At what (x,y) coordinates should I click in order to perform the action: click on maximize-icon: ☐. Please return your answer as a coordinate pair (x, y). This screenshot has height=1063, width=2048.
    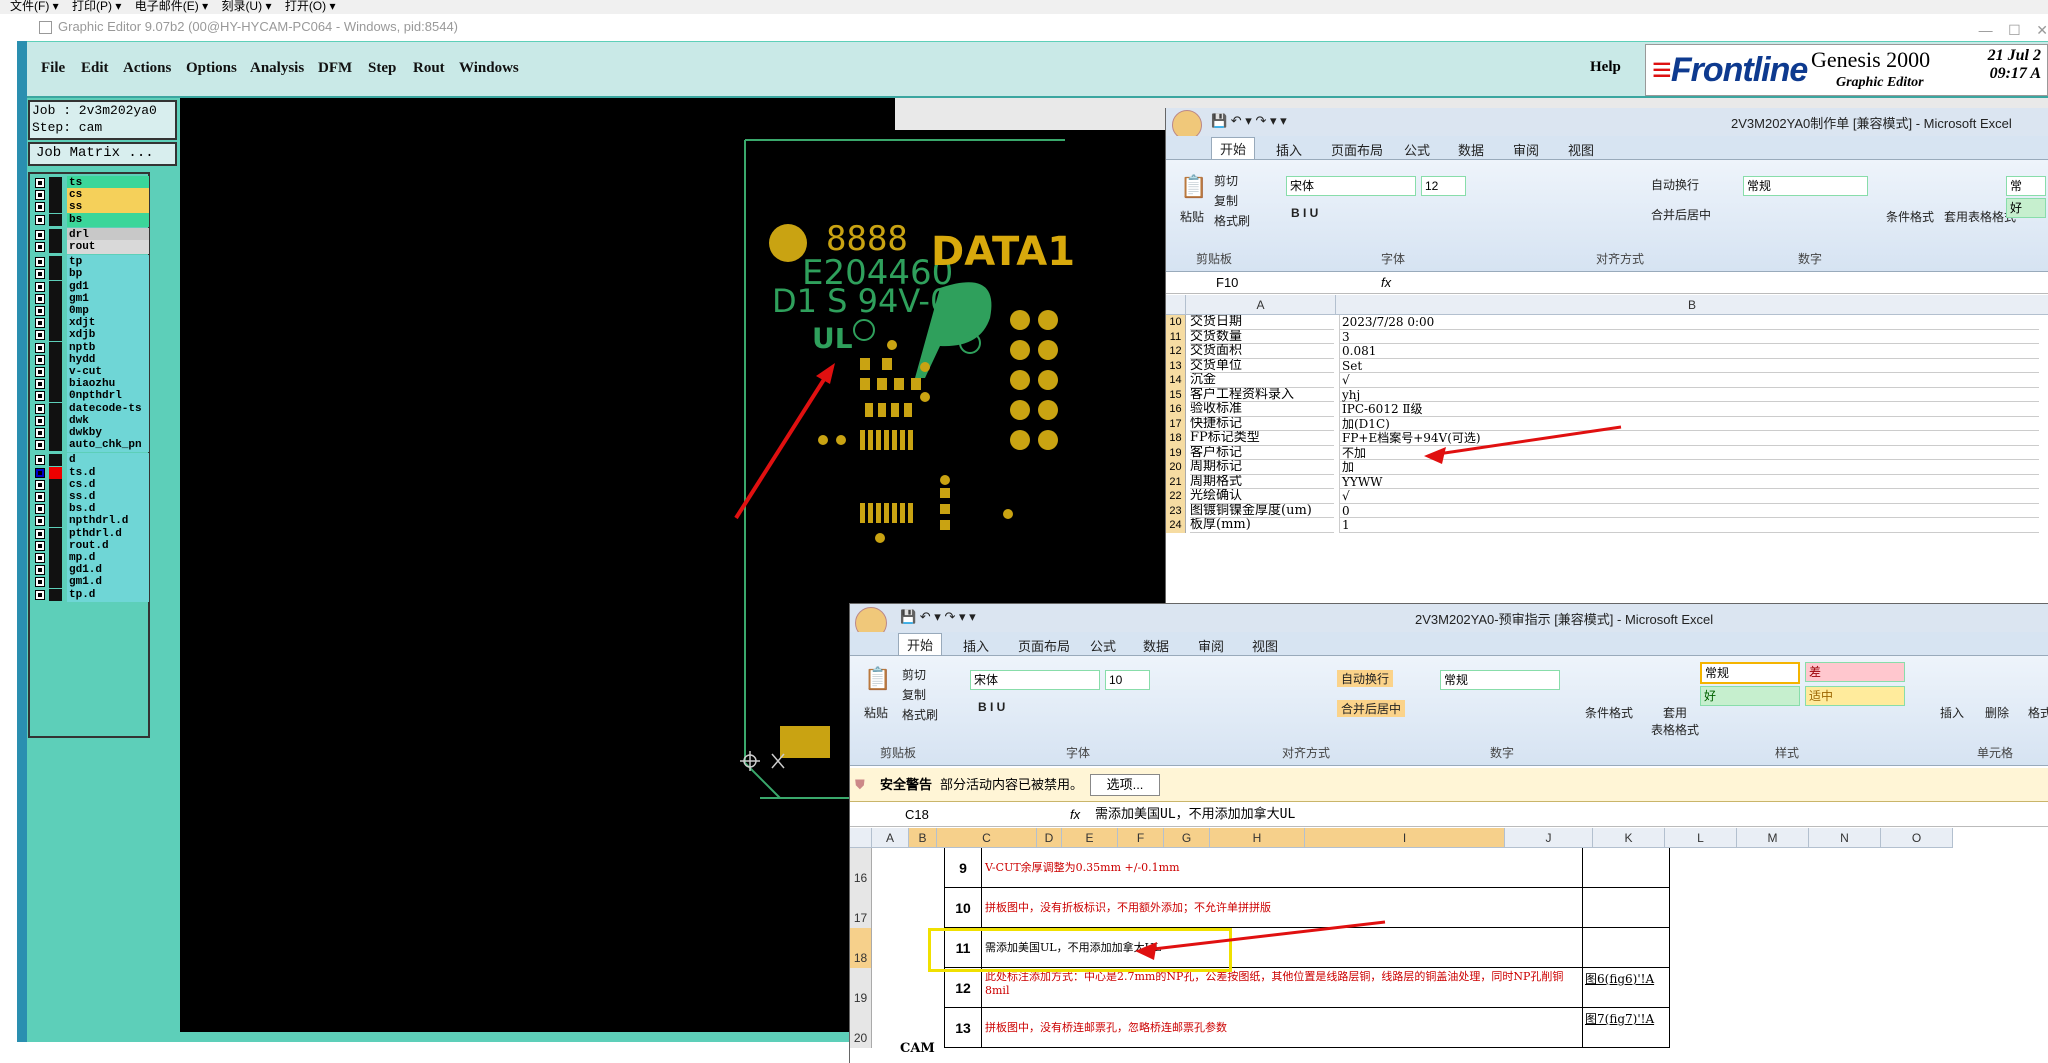
    Looking at the image, I should click on (2014, 30).